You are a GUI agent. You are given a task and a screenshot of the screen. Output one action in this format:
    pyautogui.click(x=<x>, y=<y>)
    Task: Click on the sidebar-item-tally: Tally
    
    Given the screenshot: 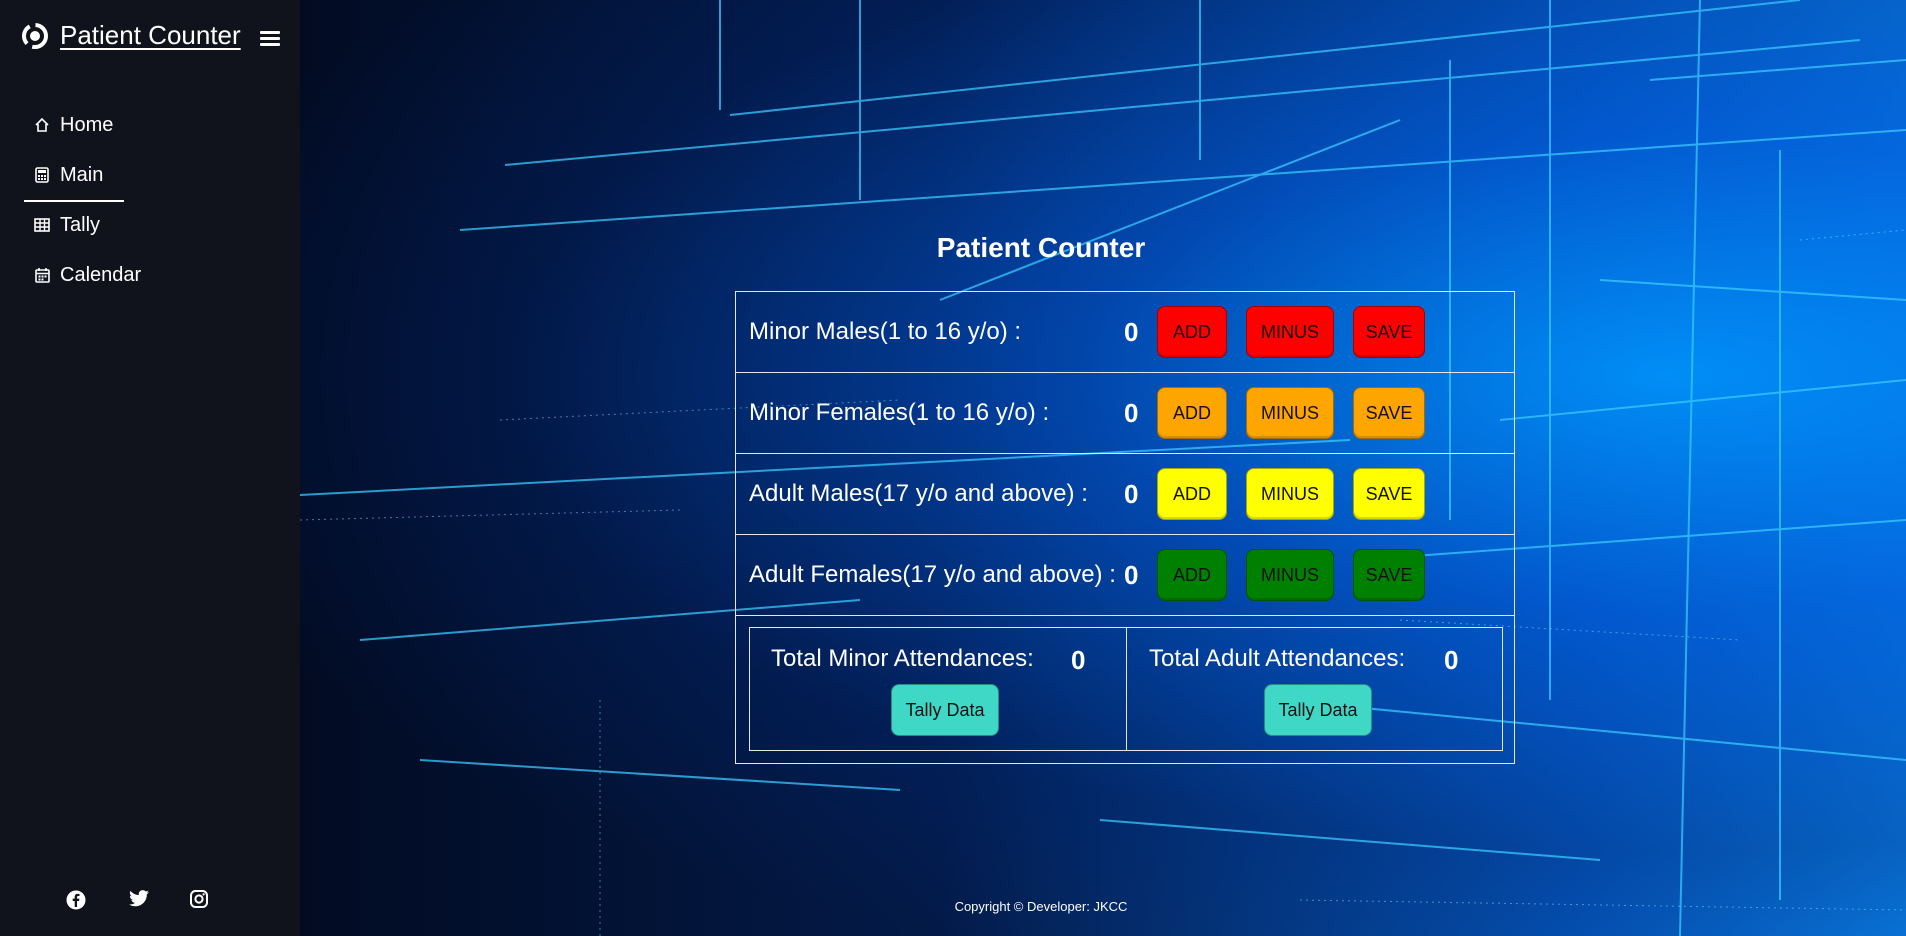 What is the action you would take?
    pyautogui.click(x=82, y=225)
    